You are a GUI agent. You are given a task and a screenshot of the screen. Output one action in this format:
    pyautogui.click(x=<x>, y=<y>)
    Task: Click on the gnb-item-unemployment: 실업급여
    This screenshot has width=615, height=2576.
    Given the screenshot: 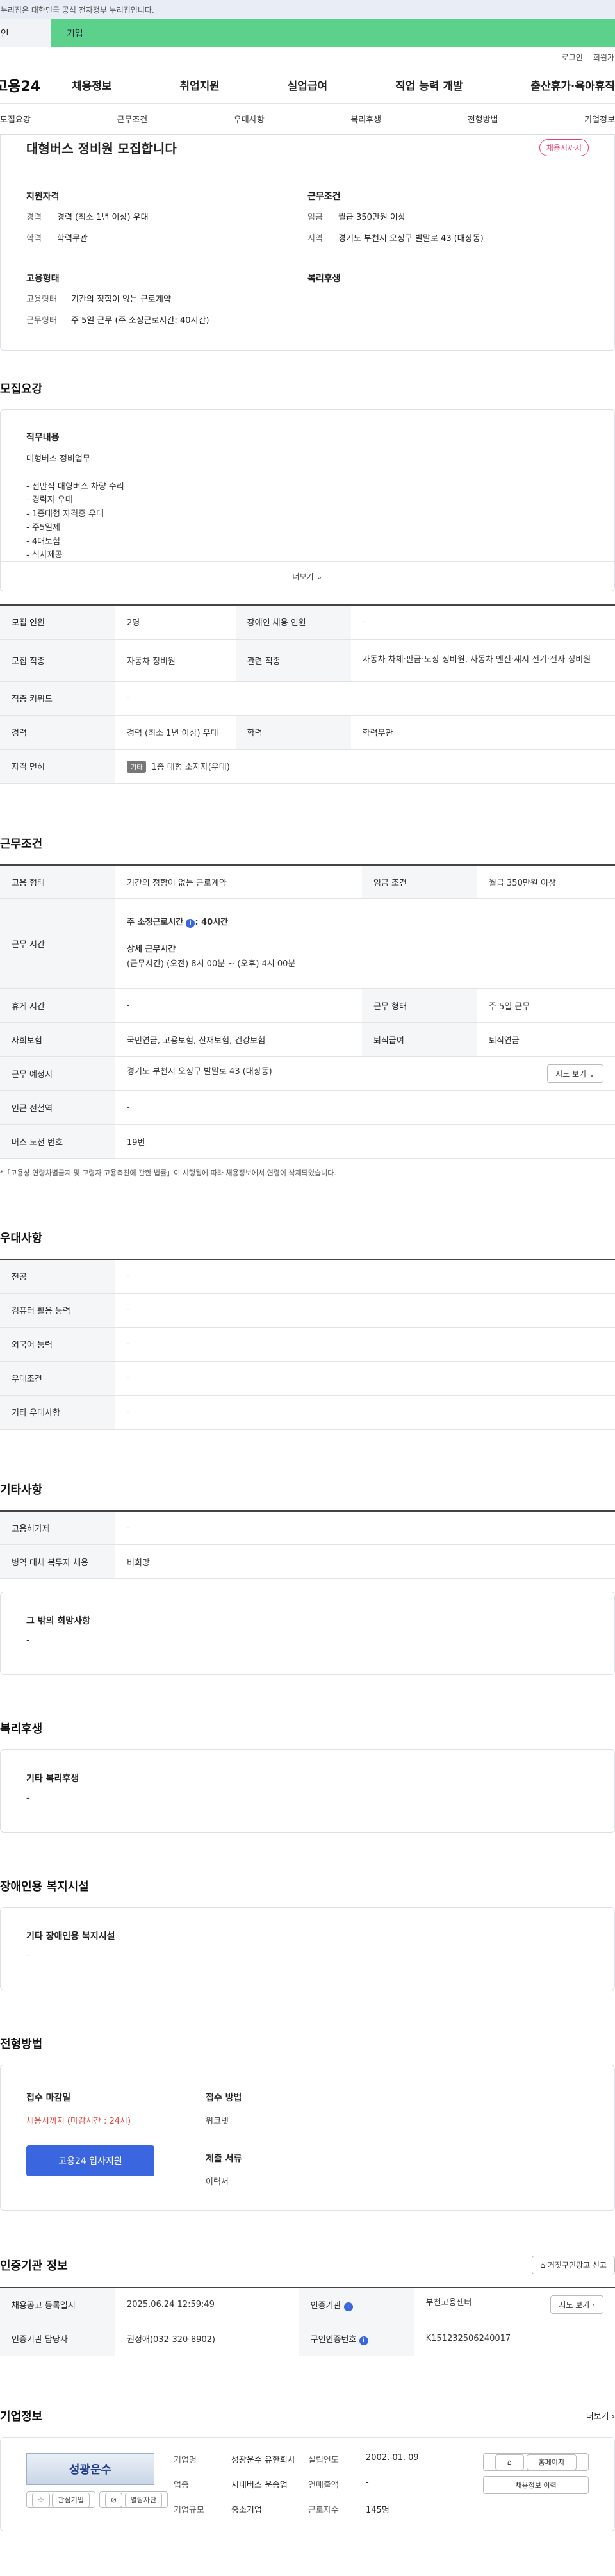 What is the action you would take?
    pyautogui.click(x=308, y=85)
    